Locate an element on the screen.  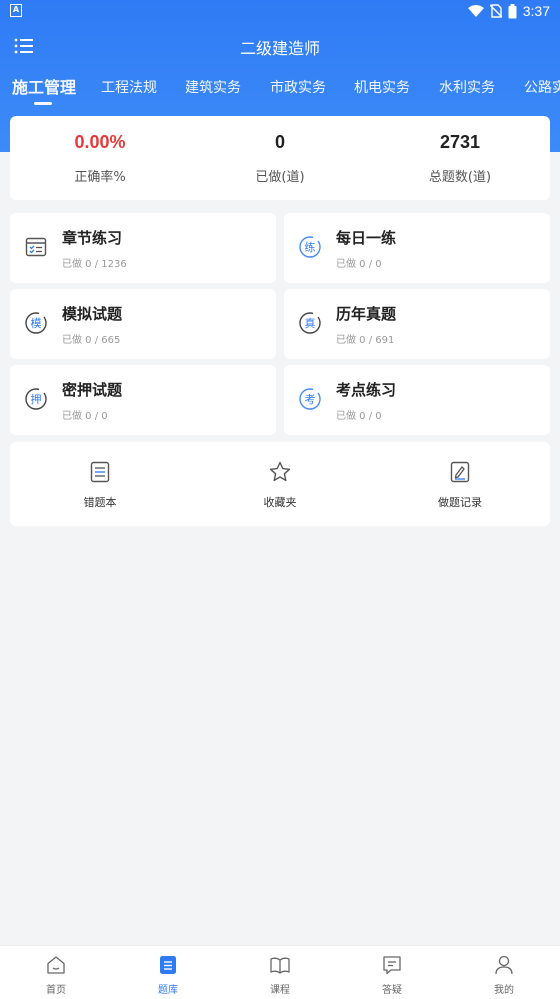
key-point-card: 考 考点练习 已做 0 / 0 is located at coordinates (417, 400).